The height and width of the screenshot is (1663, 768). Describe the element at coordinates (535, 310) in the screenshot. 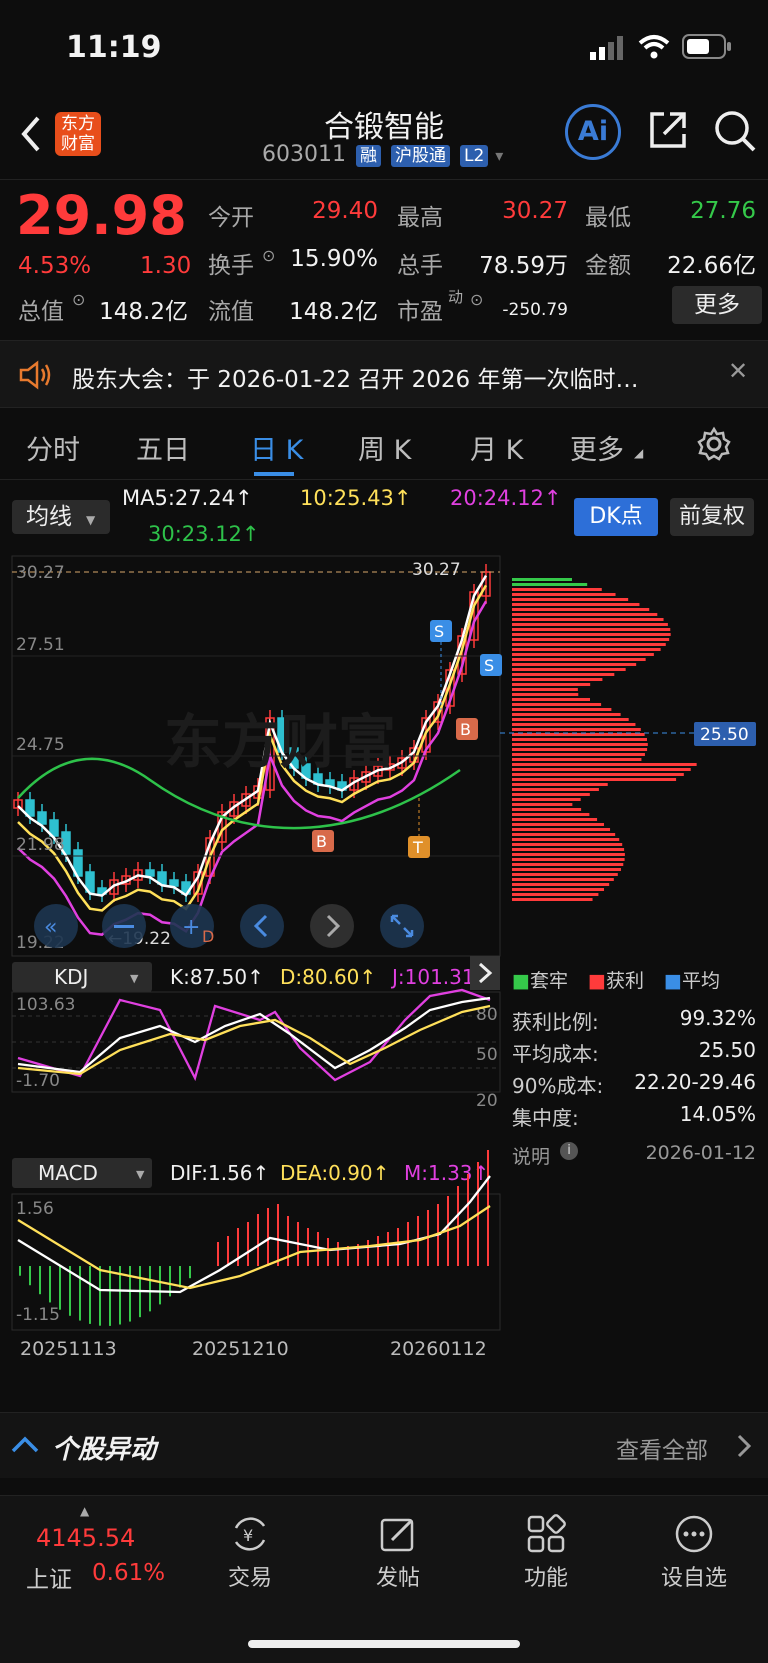

I see `pe-value: -250.79` at that location.